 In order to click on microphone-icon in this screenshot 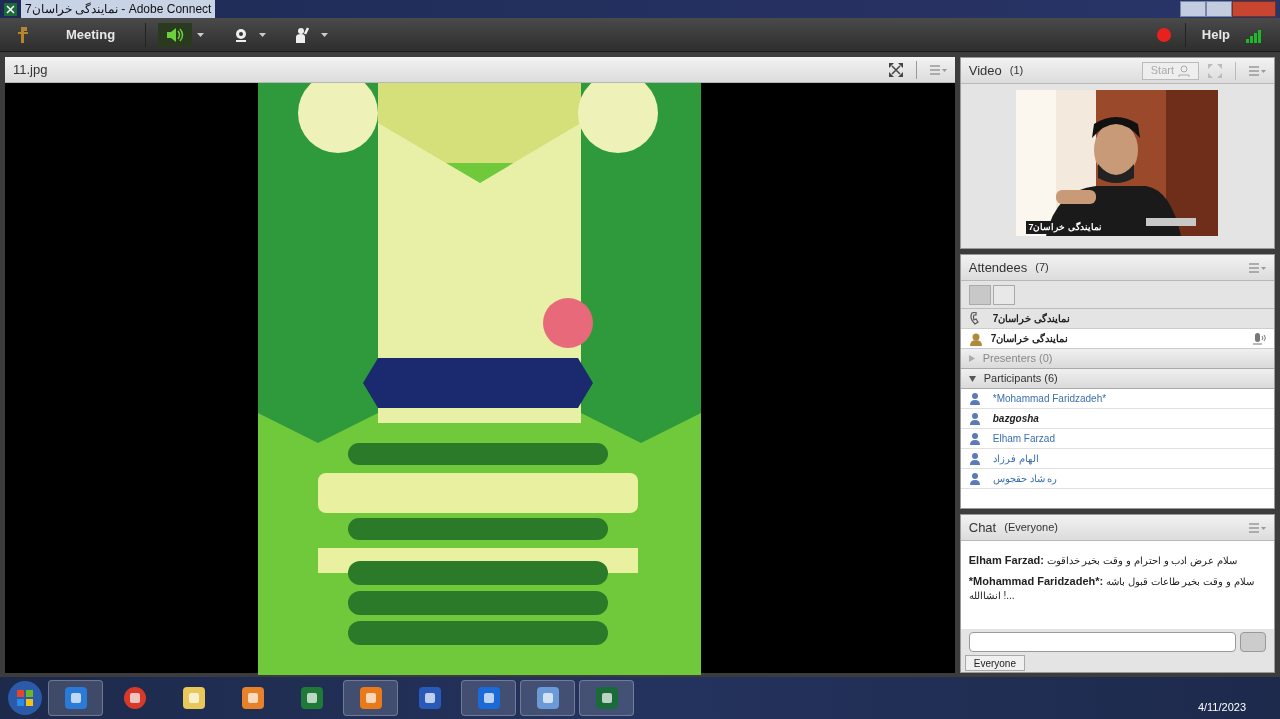, I will do `click(1259, 338)`.